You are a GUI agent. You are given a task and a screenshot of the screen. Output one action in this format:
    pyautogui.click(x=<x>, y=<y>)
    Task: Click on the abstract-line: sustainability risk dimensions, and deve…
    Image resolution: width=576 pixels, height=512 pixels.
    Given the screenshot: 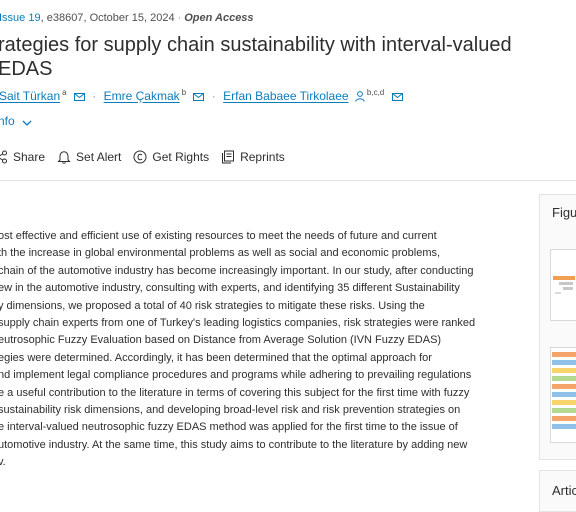 What is the action you would take?
    pyautogui.click(x=230, y=410)
    